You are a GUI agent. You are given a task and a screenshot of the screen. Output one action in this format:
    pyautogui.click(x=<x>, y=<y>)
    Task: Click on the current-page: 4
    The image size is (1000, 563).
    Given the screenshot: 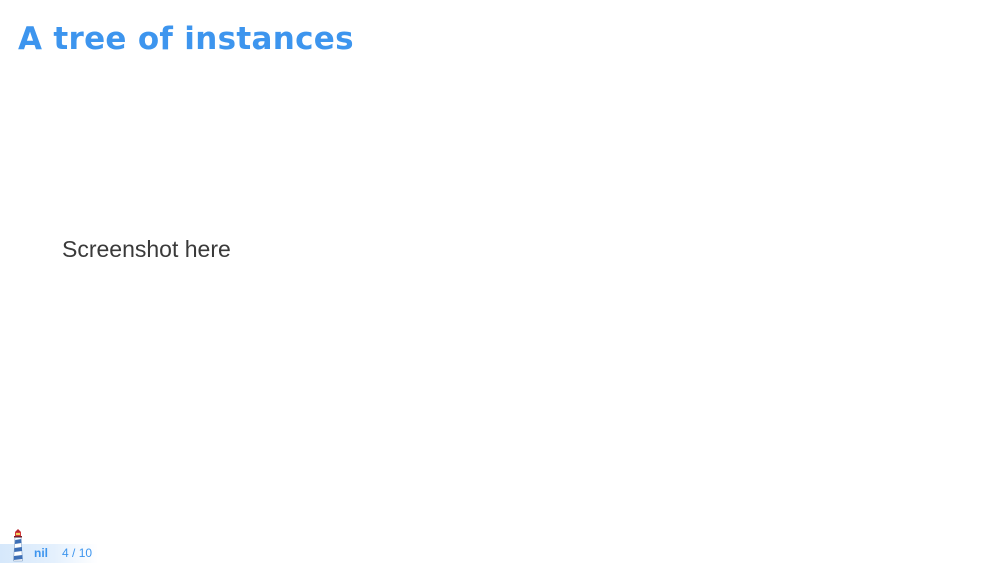 What is the action you would take?
    pyautogui.click(x=65, y=553)
    